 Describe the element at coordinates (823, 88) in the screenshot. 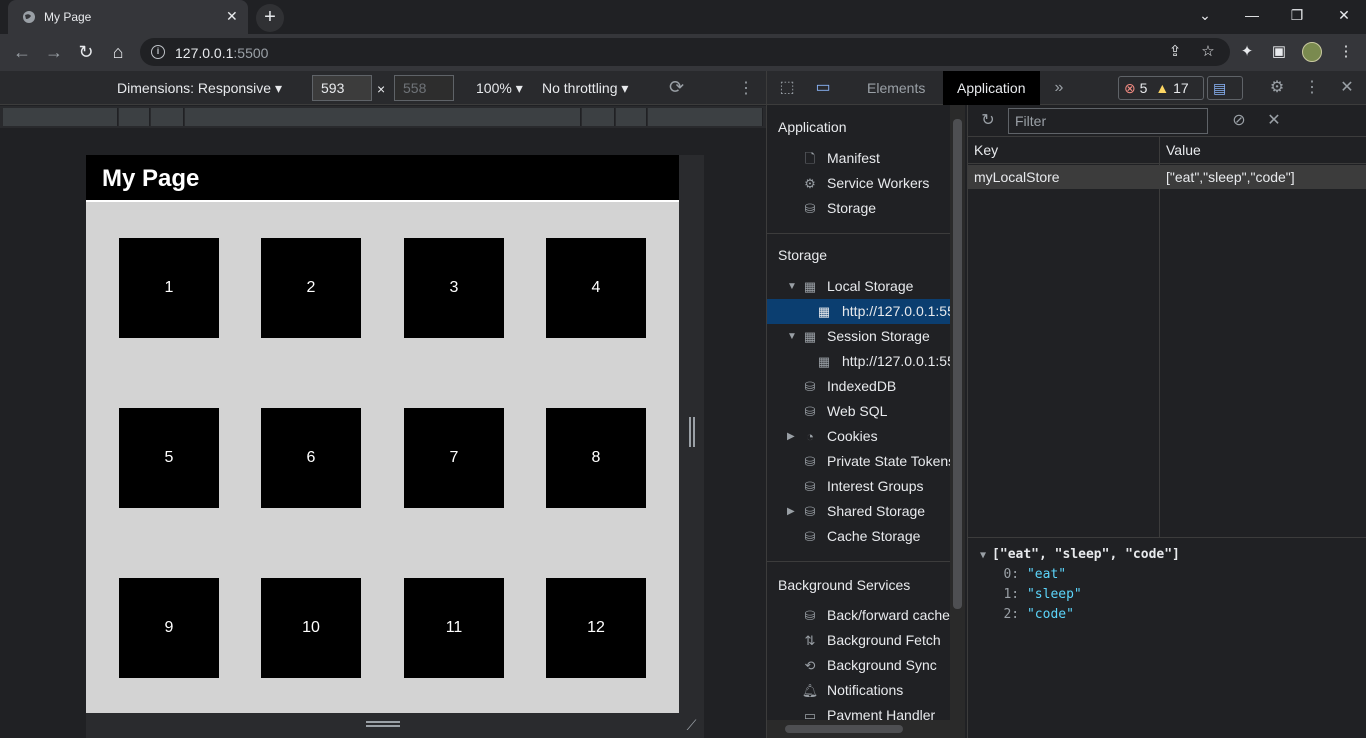

I see `device-toolbar-icon: ▭` at that location.